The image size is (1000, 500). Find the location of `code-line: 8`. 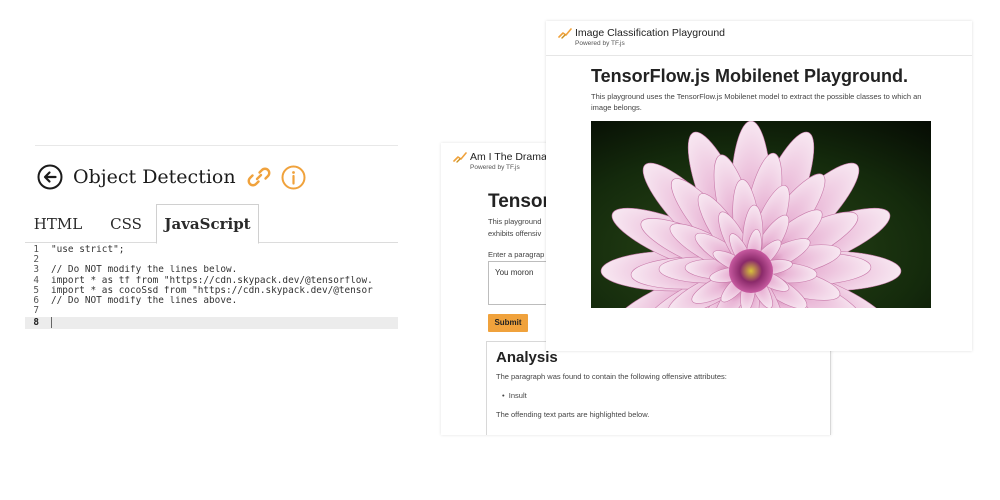

code-line: 8 is located at coordinates (211, 323).